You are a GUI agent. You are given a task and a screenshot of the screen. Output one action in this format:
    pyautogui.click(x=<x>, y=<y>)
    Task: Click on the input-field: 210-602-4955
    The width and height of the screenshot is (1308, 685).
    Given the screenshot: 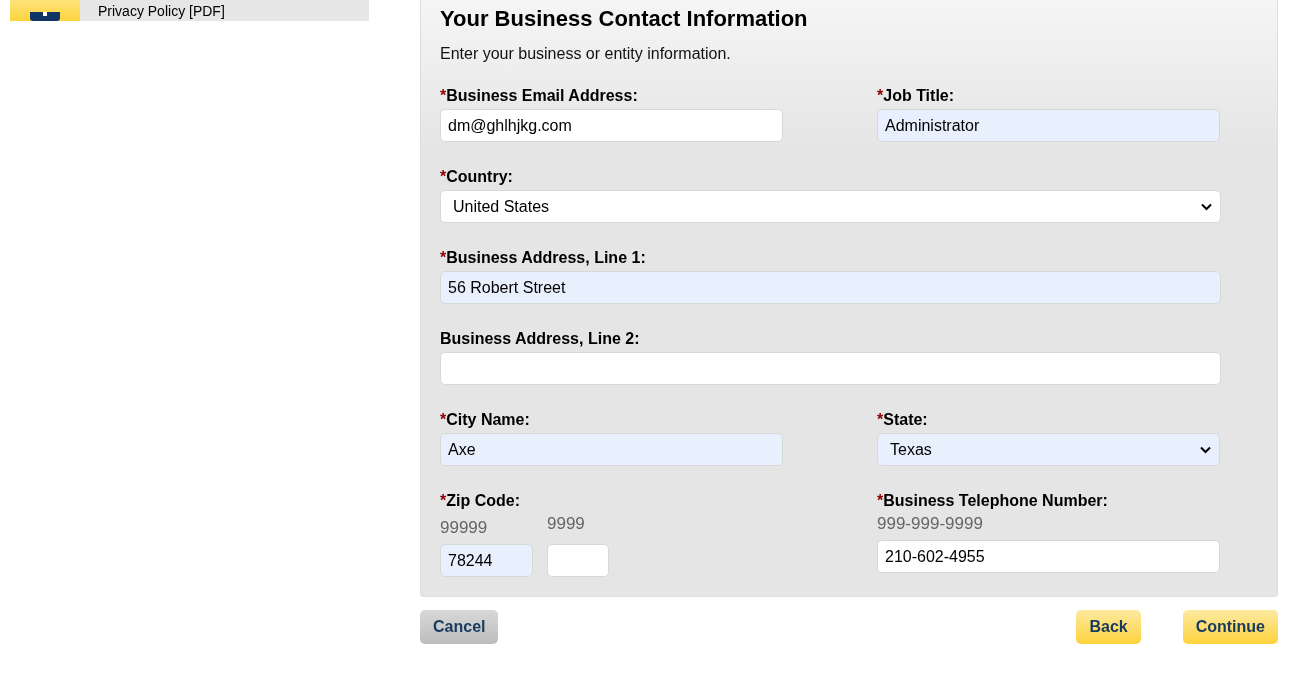 What is the action you would take?
    pyautogui.click(x=1048, y=556)
    